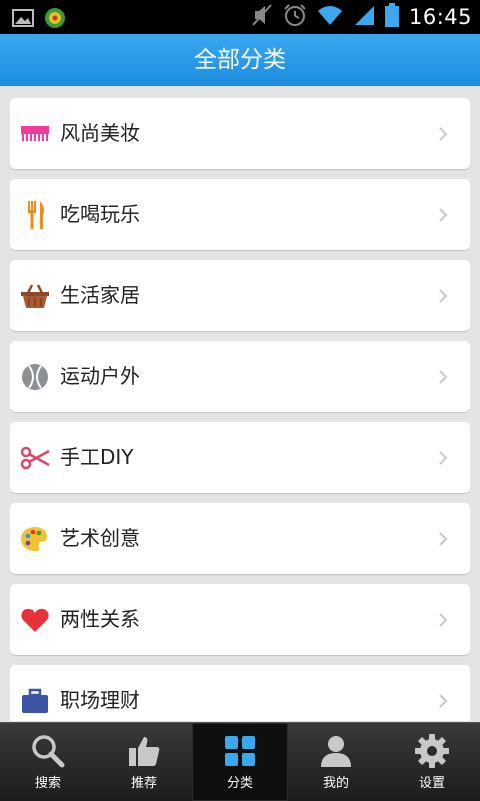 The width and height of the screenshot is (480, 801). What do you see at coordinates (100, 133) in the screenshot?
I see `category-label: 风尚美妆` at bounding box center [100, 133].